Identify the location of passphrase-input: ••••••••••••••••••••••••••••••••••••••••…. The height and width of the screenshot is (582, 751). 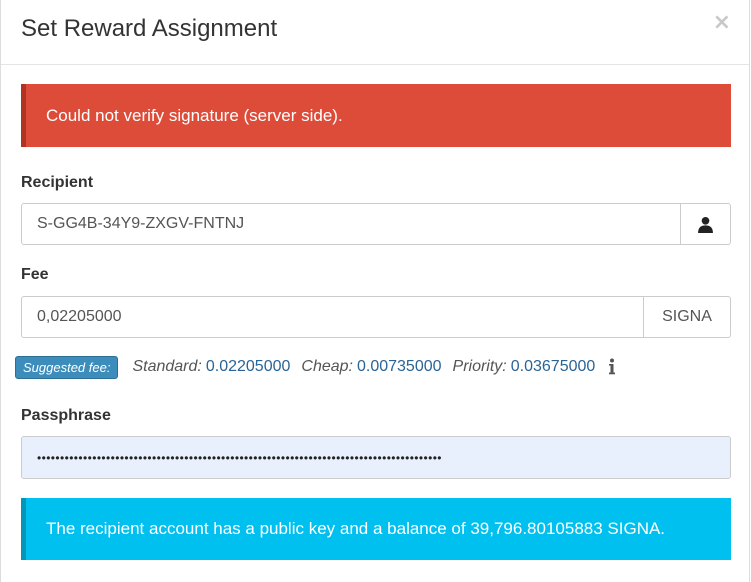
(376, 457).